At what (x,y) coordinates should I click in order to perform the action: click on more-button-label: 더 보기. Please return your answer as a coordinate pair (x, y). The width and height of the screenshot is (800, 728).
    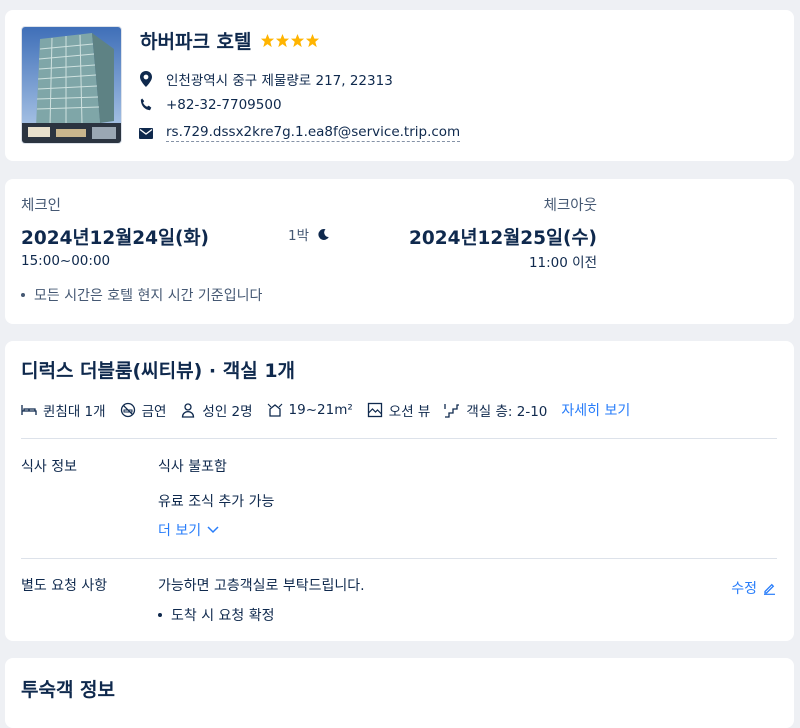
    Looking at the image, I should click on (180, 531).